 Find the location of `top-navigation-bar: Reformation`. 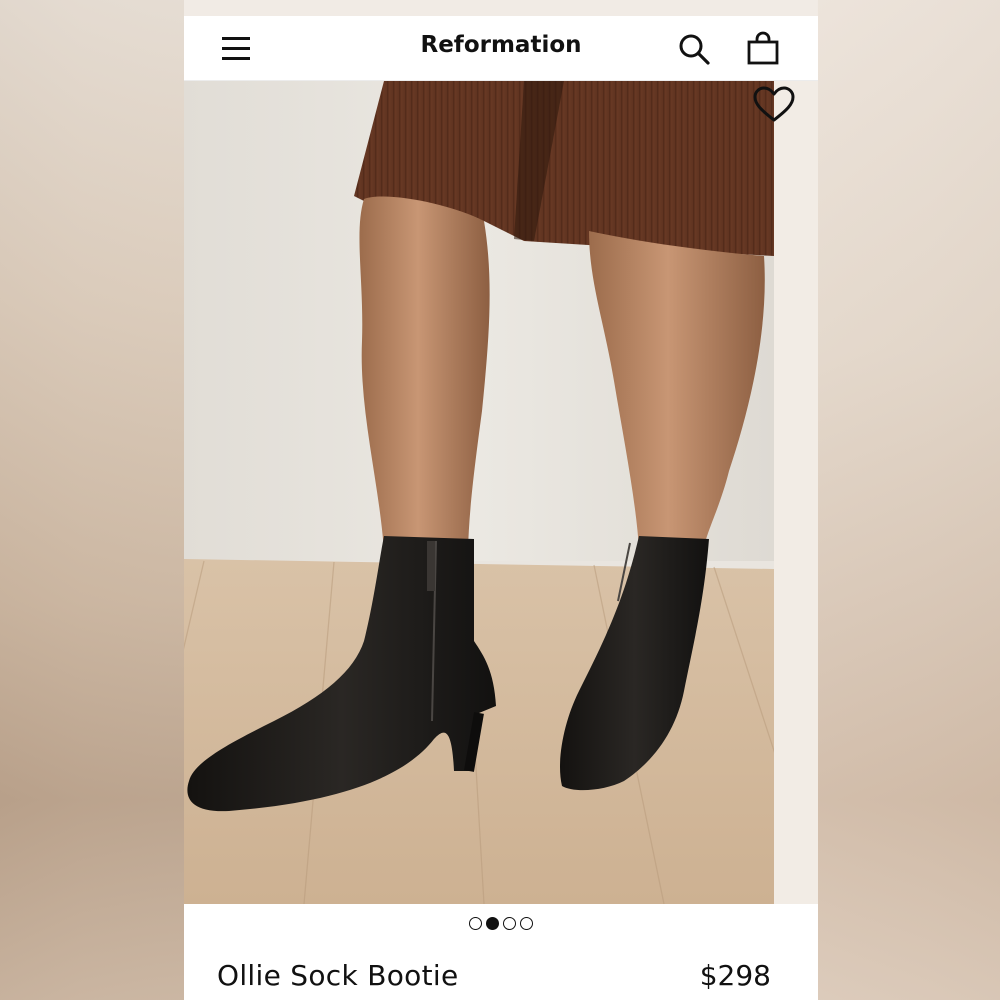

top-navigation-bar: Reformation is located at coordinates (501, 48).